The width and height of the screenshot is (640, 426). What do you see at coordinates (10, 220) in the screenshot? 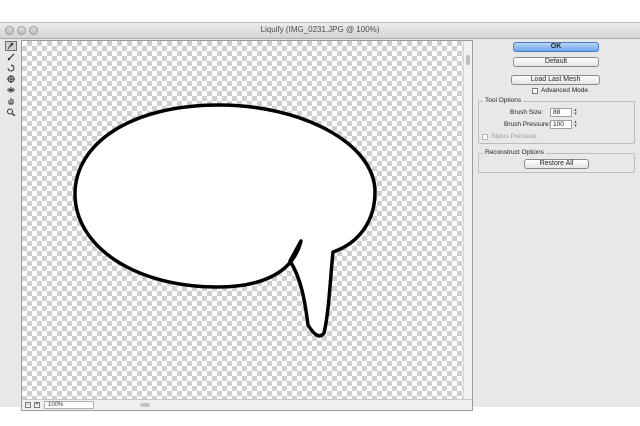
I see `tool-strip` at bounding box center [10, 220].